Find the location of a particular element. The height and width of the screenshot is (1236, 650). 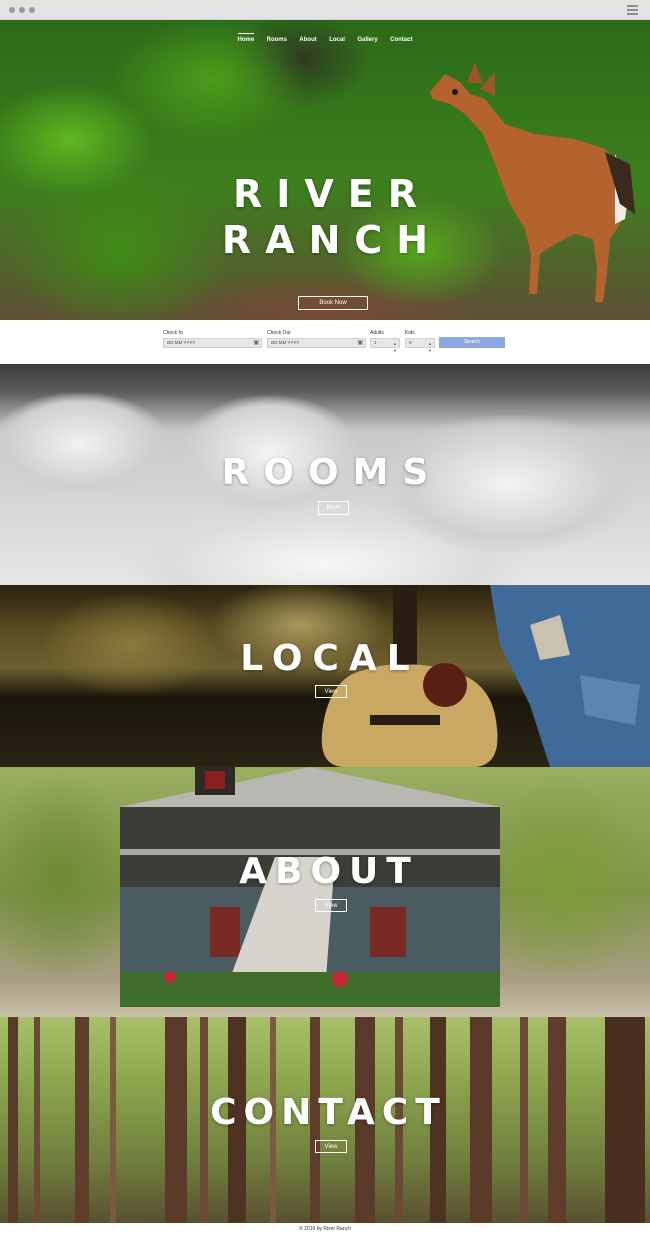

rooms-title: ROOMS is located at coordinates (332, 472).